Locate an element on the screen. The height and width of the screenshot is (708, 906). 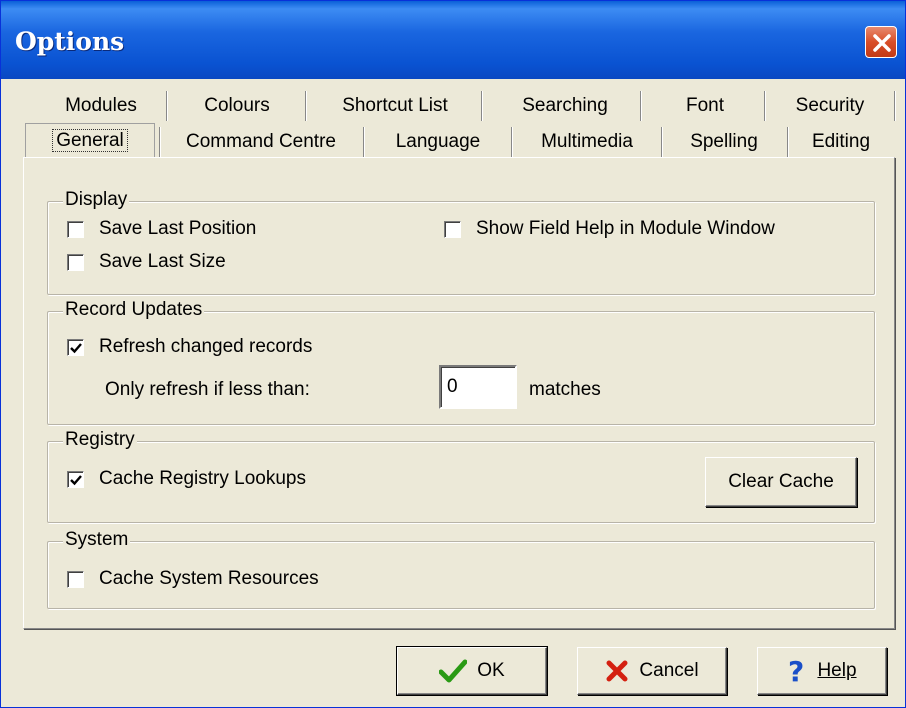
tab-colours: Colours is located at coordinates (237, 106).